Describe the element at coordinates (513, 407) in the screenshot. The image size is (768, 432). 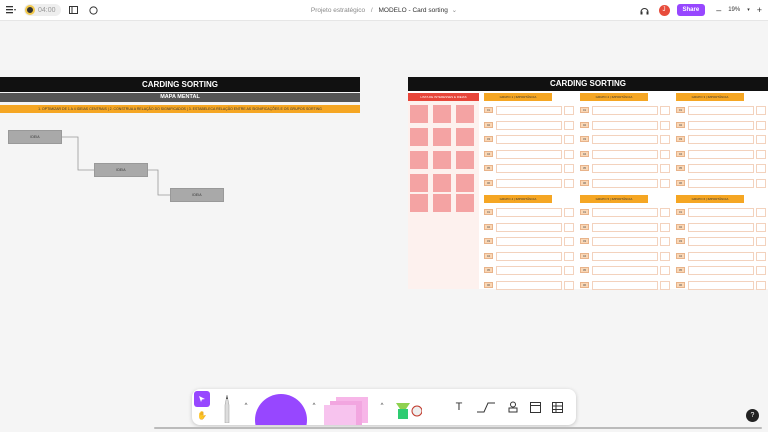
I see `person-tool` at that location.